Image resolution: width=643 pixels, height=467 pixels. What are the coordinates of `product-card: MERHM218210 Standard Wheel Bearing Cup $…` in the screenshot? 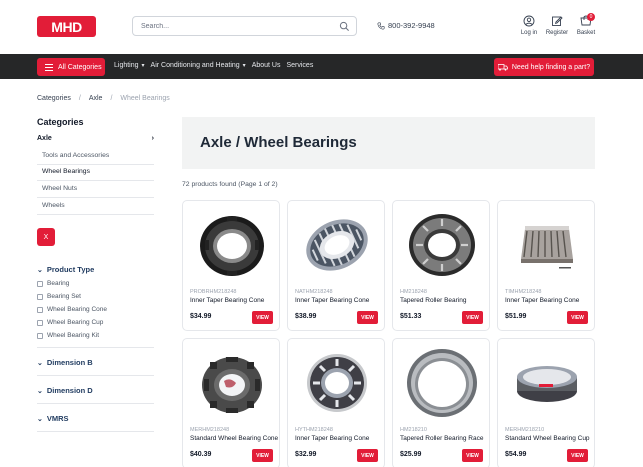 It's located at (546, 402).